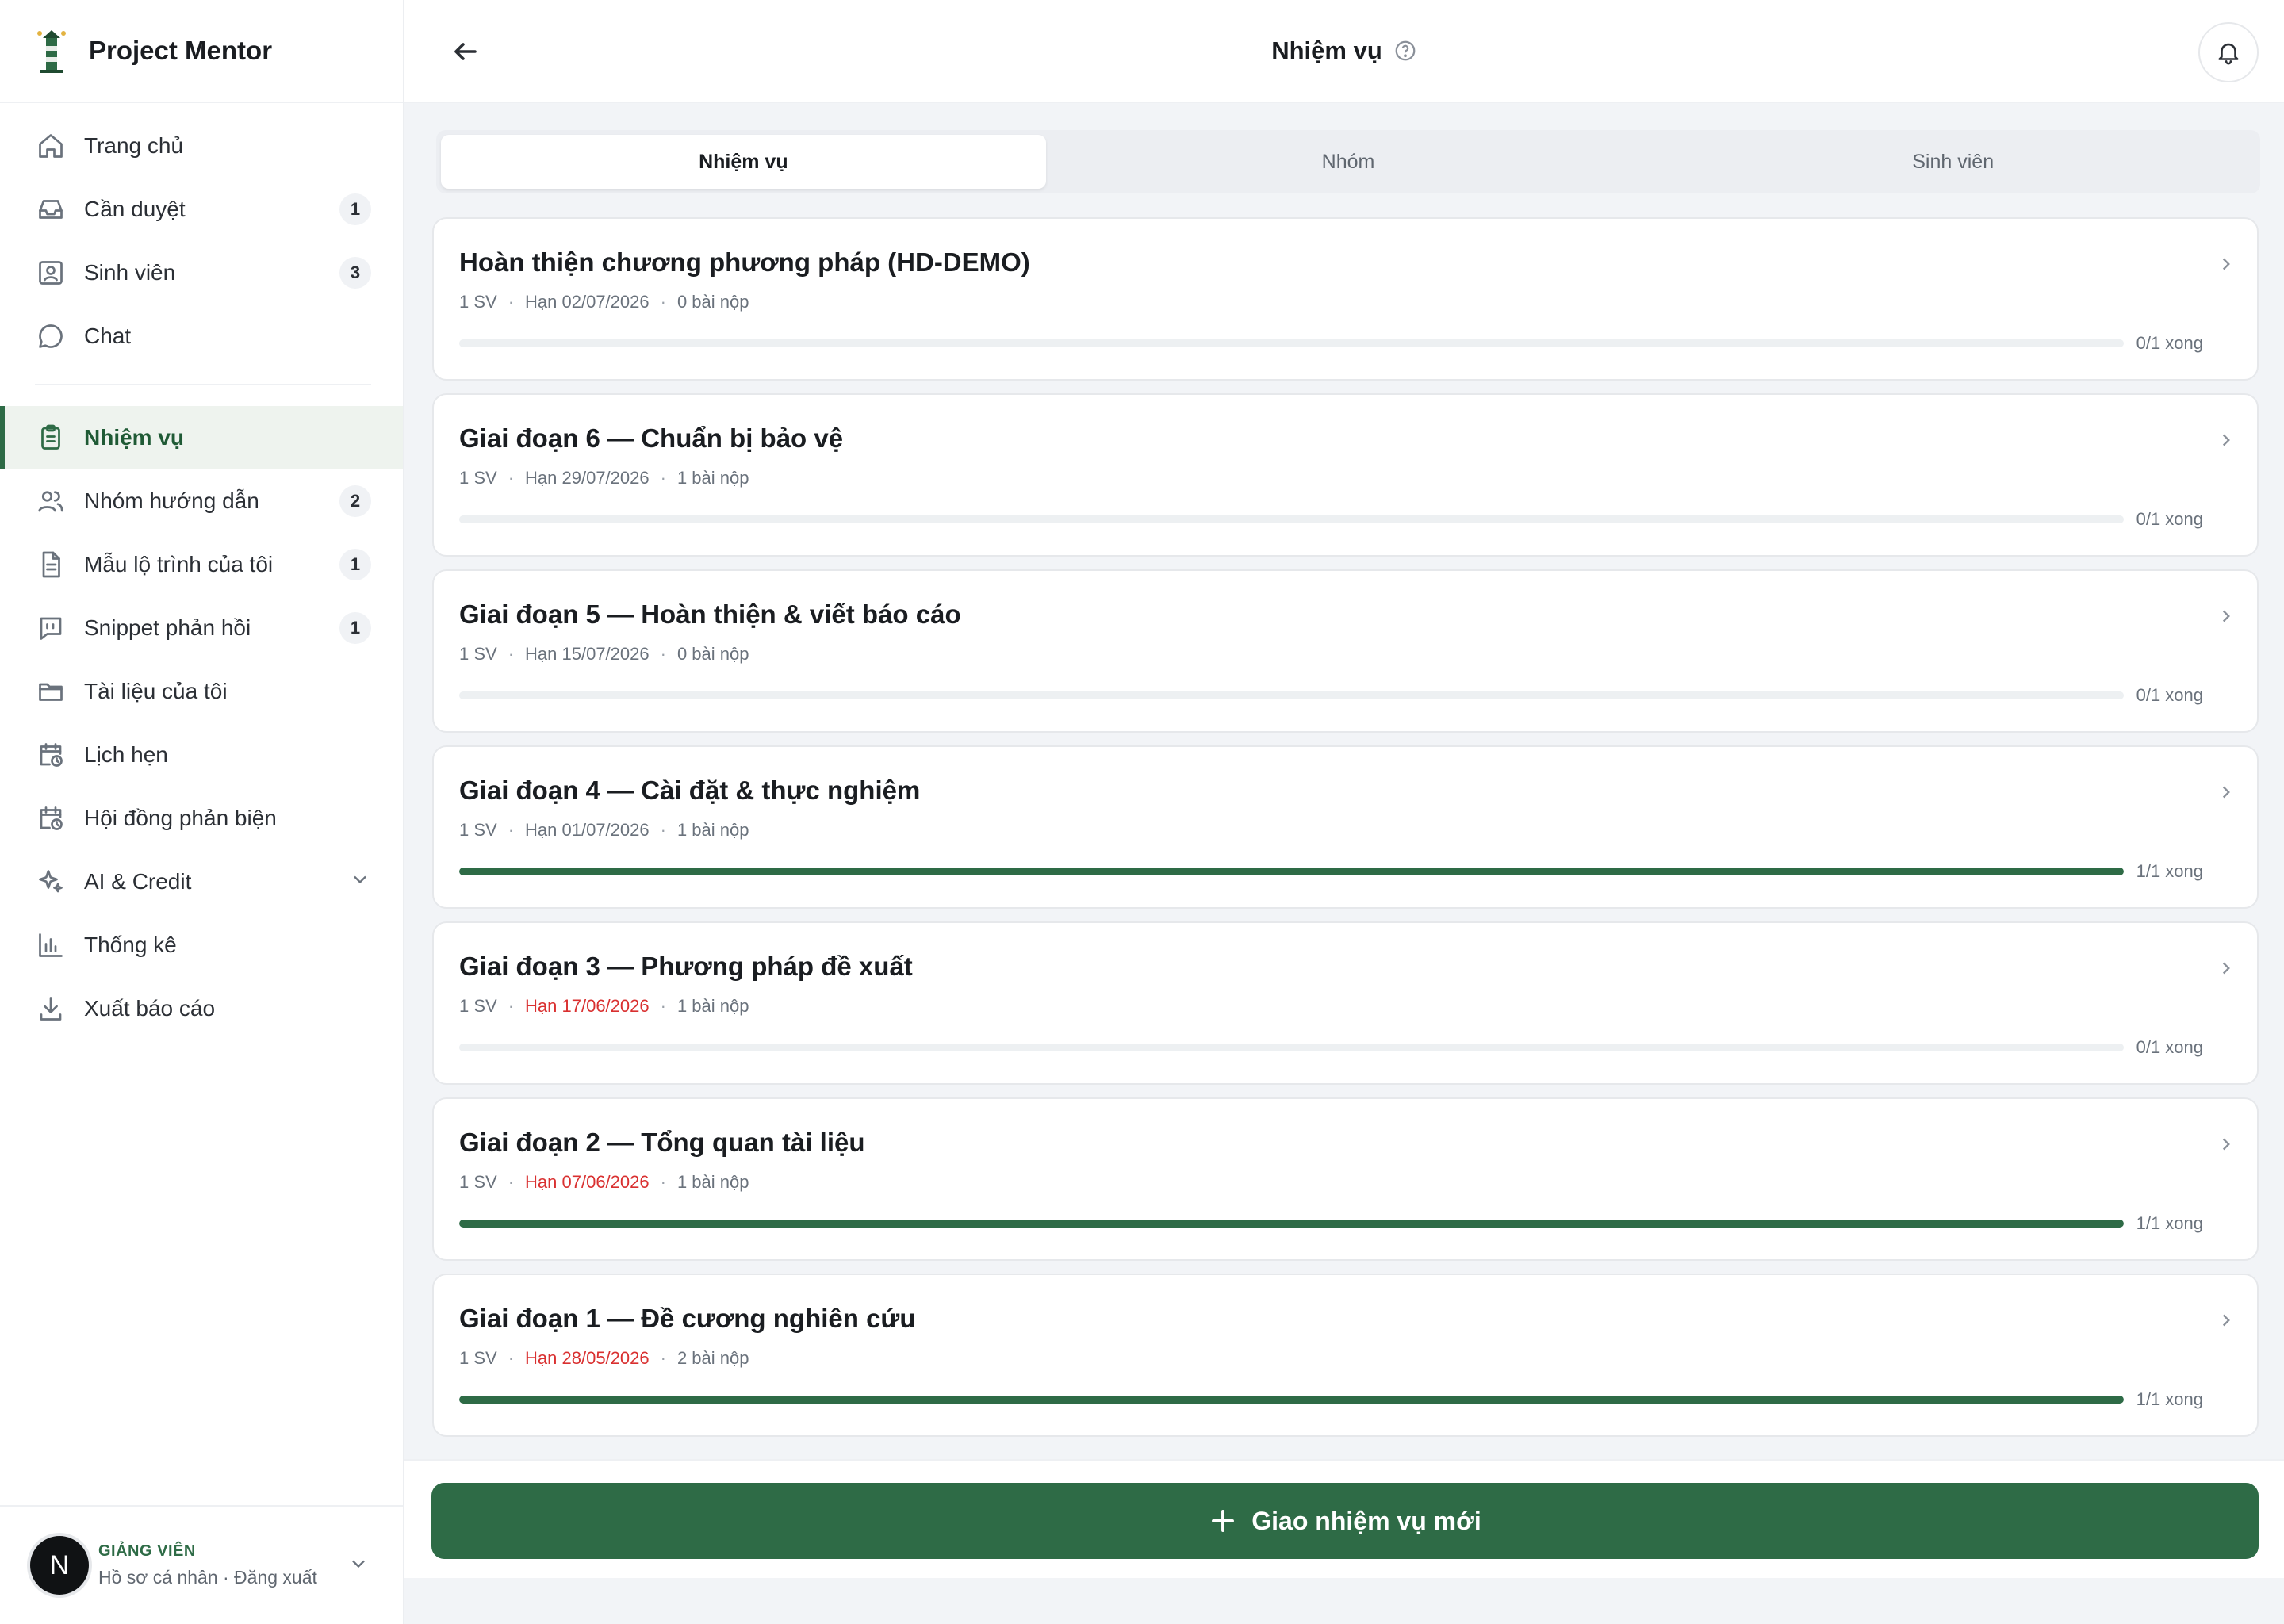 The width and height of the screenshot is (2284, 1624). What do you see at coordinates (1366, 1520) in the screenshot?
I see `assign-new-task-label: Giao nhiệm vụ mới` at bounding box center [1366, 1520].